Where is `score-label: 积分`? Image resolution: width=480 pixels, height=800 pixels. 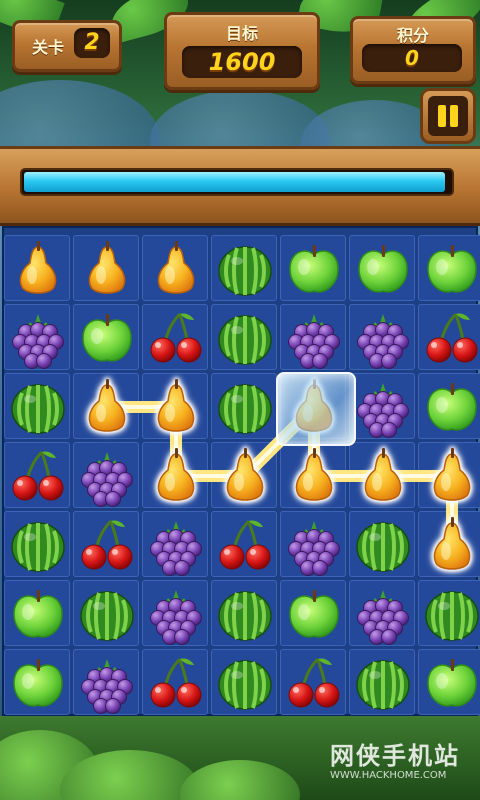 score-label: 积分 is located at coordinates (412, 35).